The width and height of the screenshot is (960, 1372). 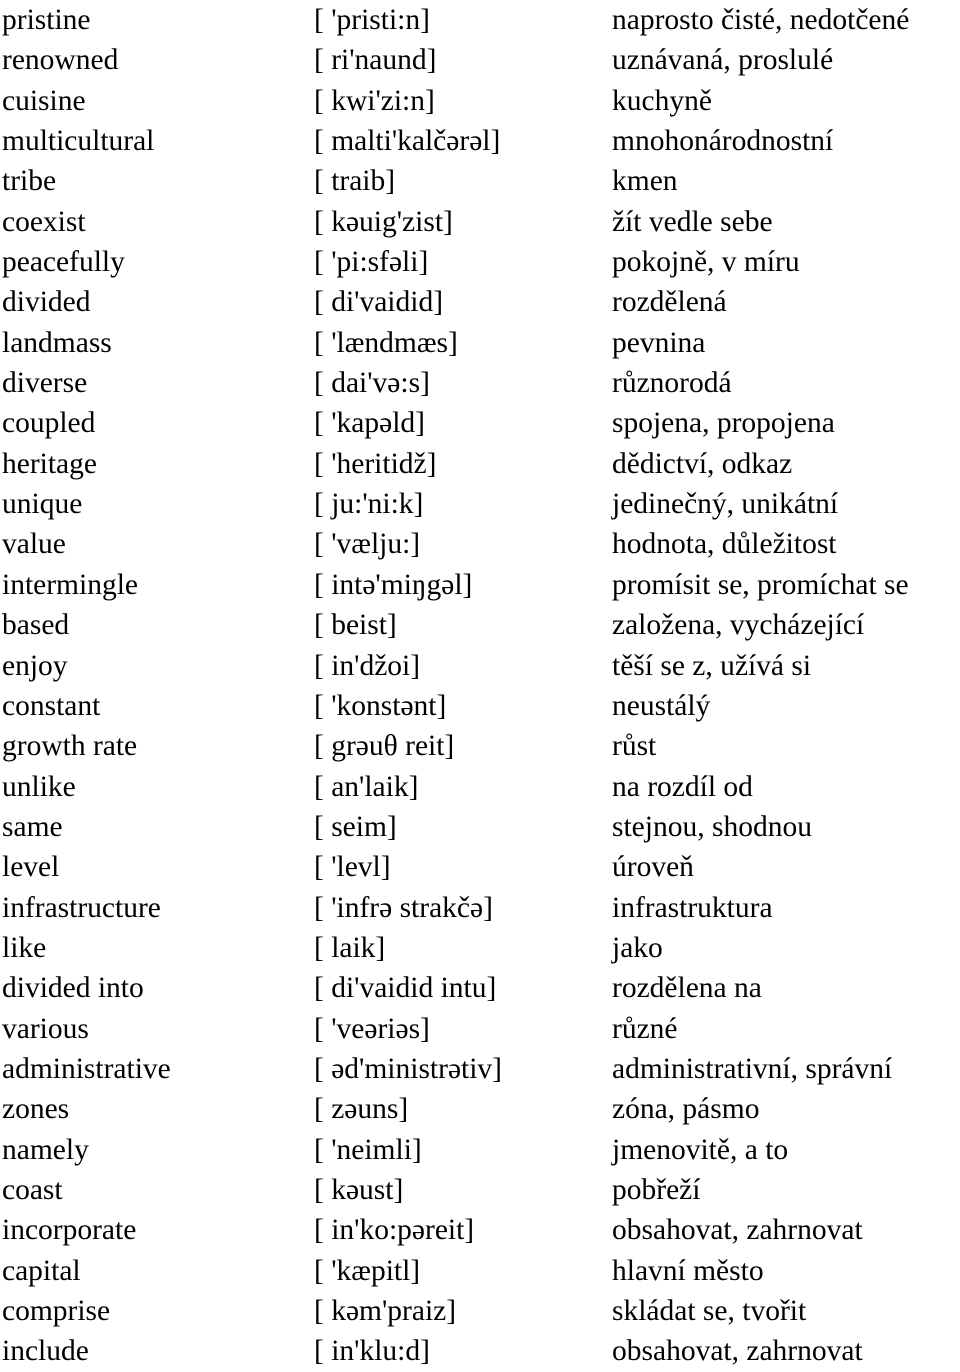 I want to click on translation-cell: hlavní město, so click(x=688, y=1270).